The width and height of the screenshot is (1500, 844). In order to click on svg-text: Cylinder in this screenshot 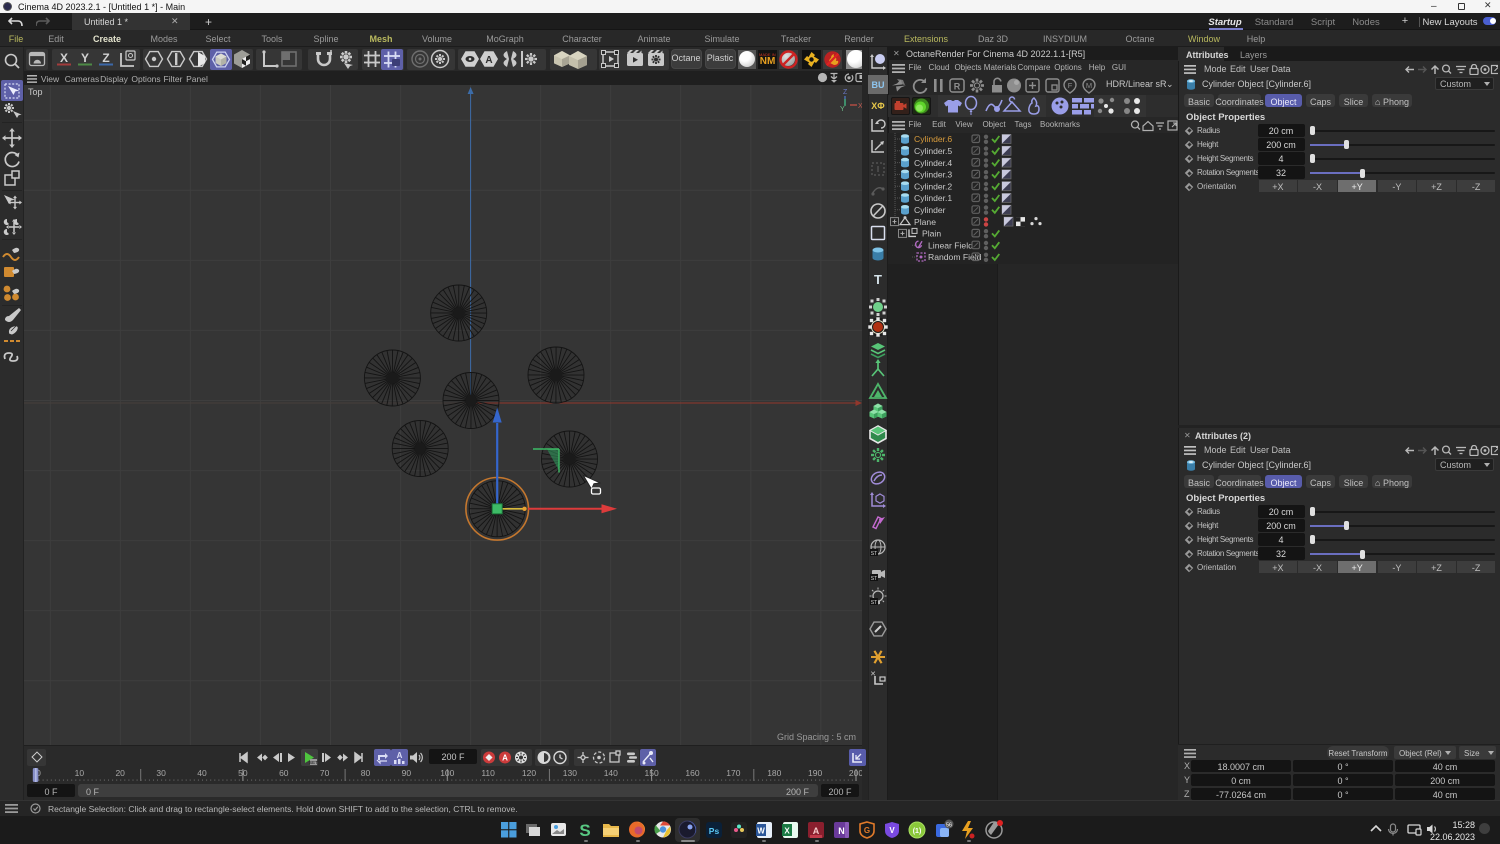, I will do `click(930, 210)`.